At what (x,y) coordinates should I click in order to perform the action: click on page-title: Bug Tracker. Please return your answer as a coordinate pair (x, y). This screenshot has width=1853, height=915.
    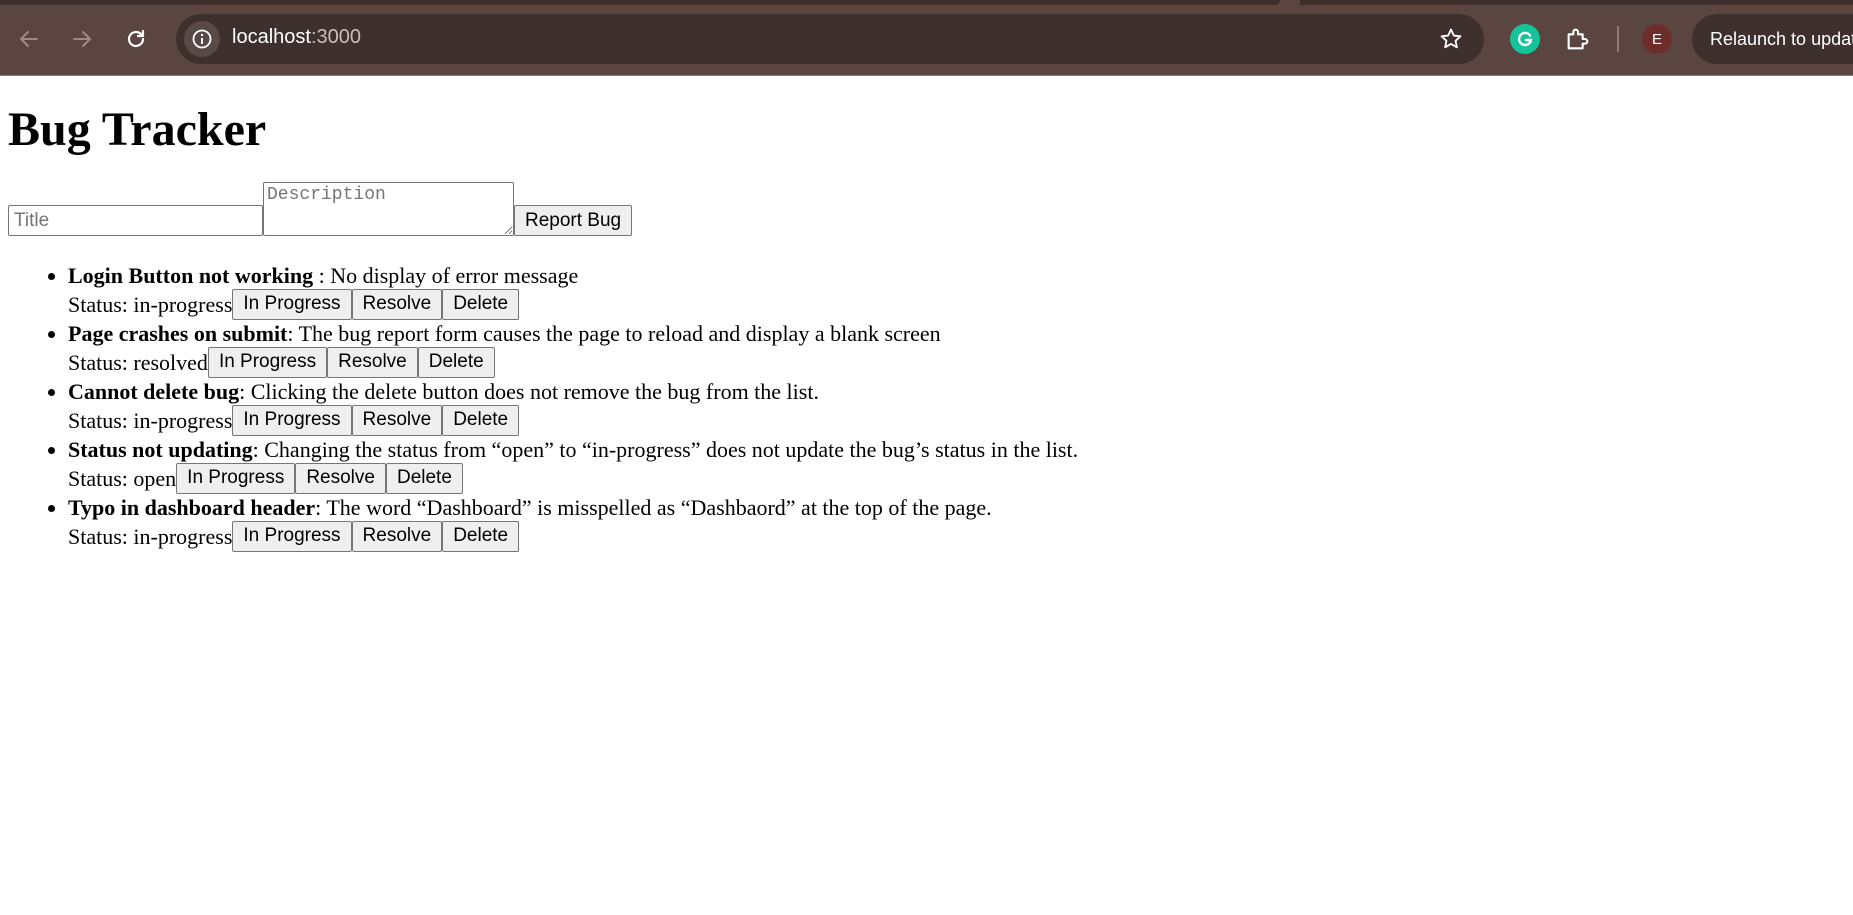
    Looking at the image, I should click on (137, 129).